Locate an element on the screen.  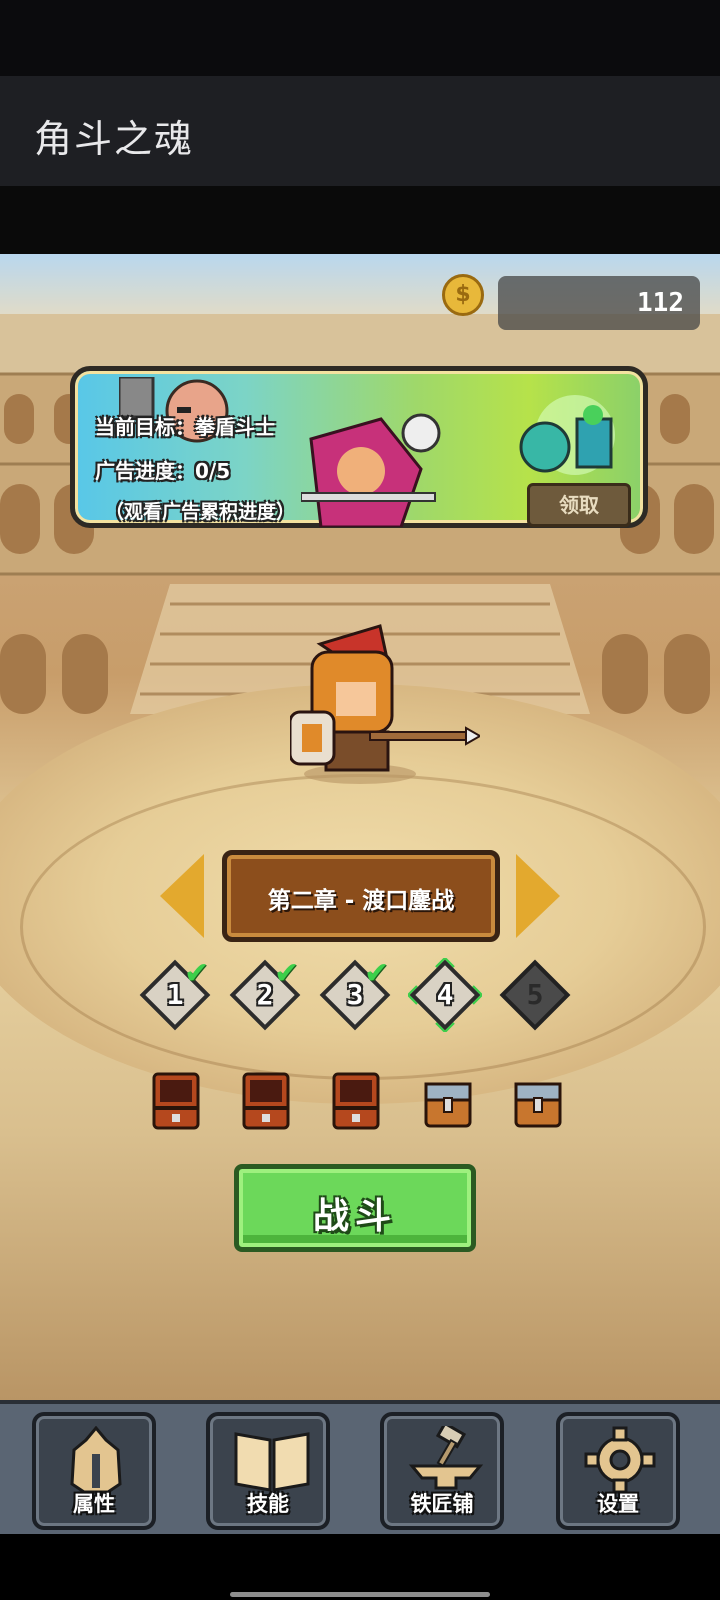
coin-bar: 112 is located at coordinates (599, 303).